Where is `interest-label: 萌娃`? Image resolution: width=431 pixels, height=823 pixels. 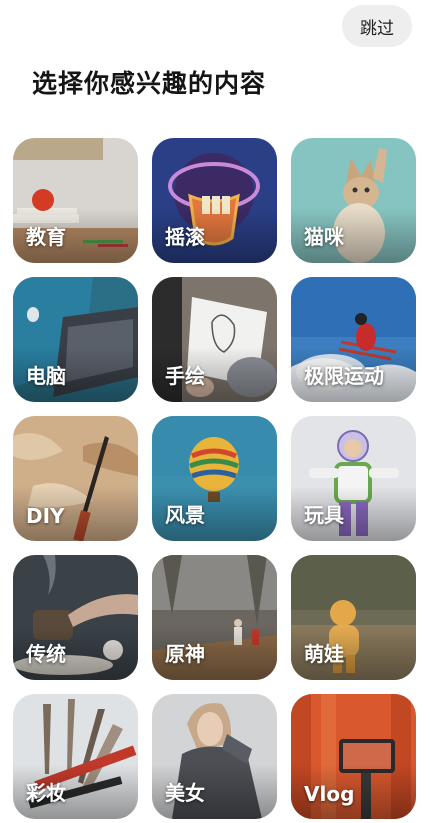 interest-label: 萌娃 is located at coordinates (324, 654).